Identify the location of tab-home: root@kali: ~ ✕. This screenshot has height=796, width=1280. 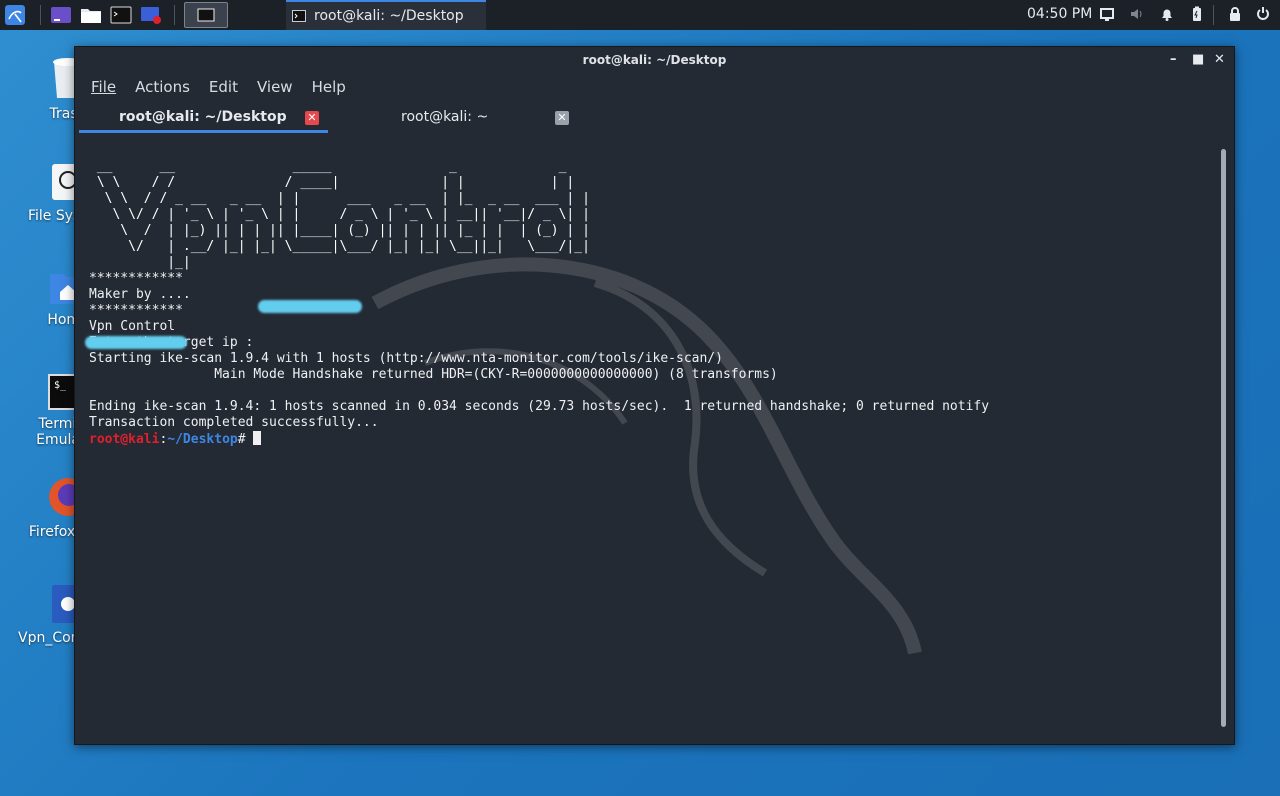
(454, 119).